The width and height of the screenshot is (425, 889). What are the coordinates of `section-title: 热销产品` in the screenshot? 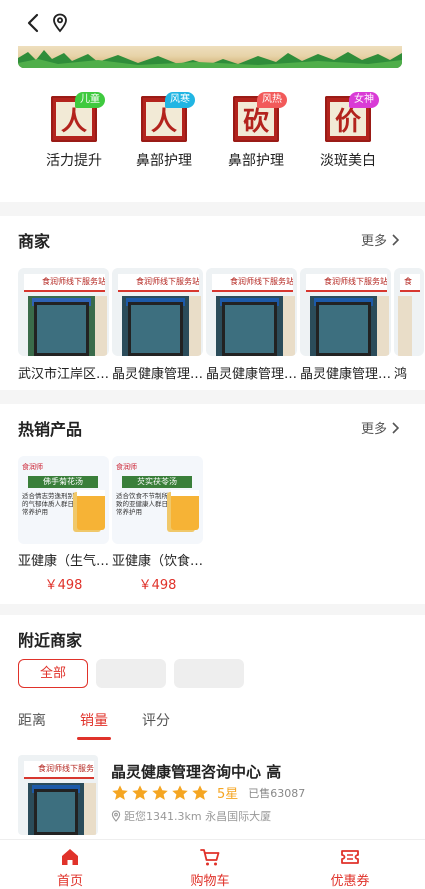 It's located at (50, 429).